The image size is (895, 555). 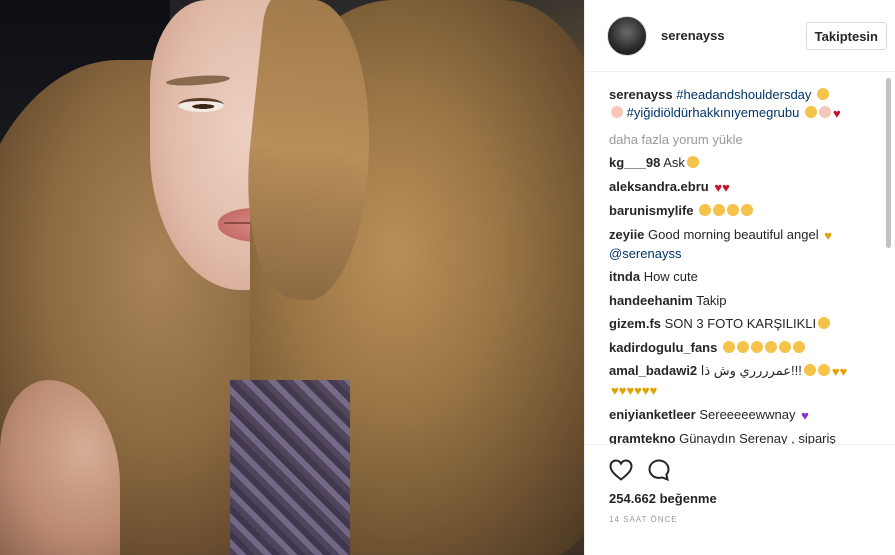 I want to click on comment-mention: @serenayss, so click(x=645, y=253).